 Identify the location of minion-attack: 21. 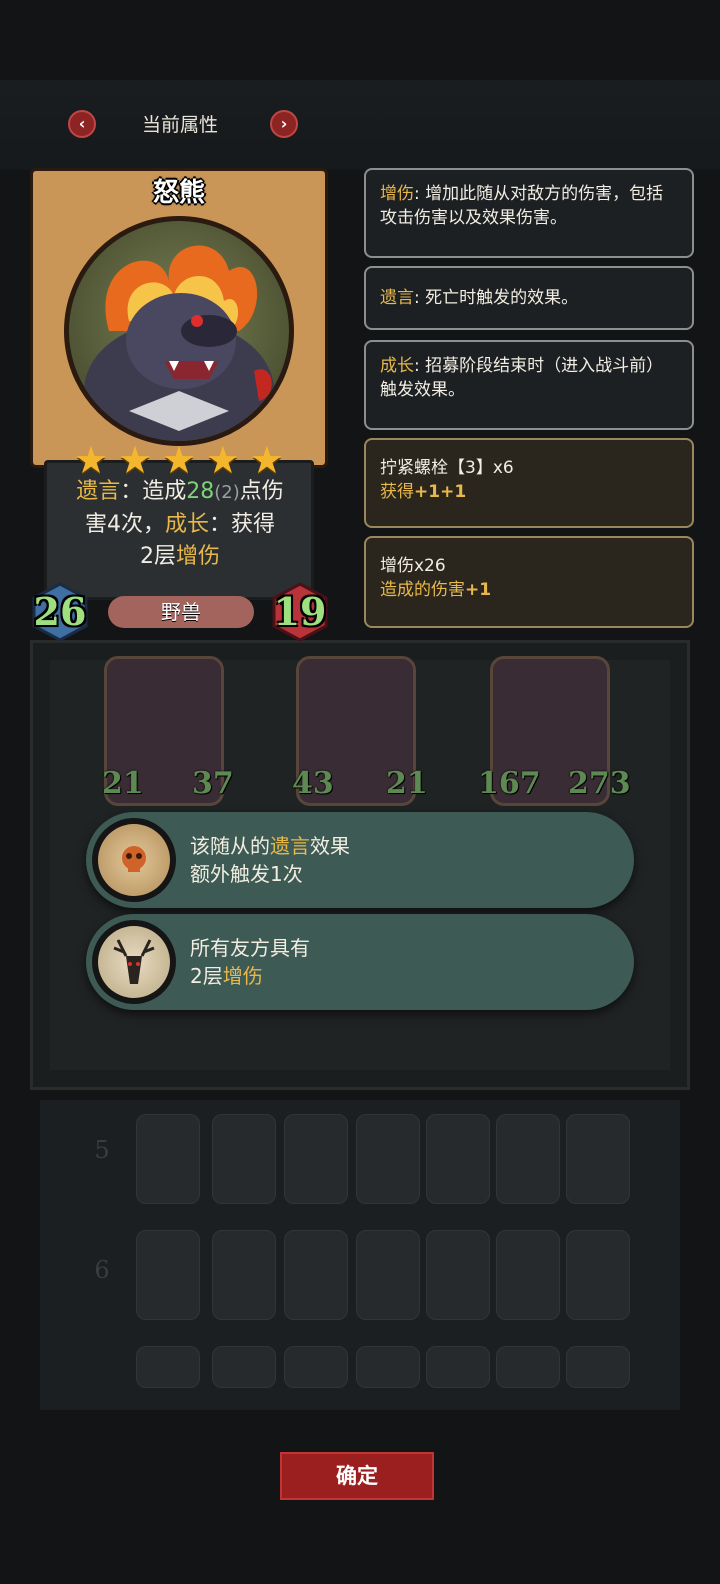
(123, 783).